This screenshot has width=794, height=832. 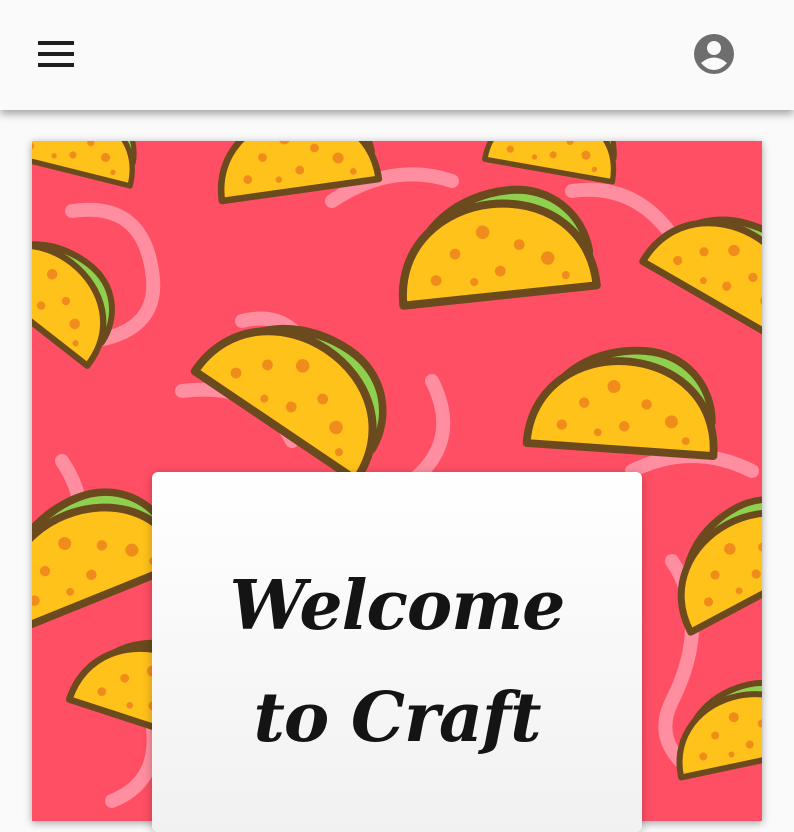 What do you see at coordinates (397, 718) in the screenshot?
I see `welcome-line-2: to Craft` at bounding box center [397, 718].